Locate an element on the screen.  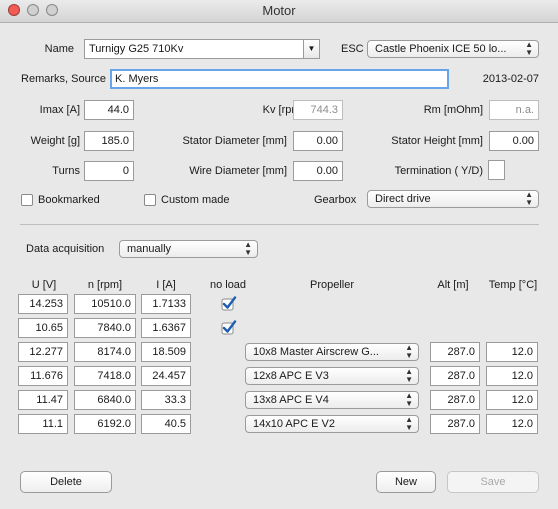
termination-field is located at coordinates (496, 170).